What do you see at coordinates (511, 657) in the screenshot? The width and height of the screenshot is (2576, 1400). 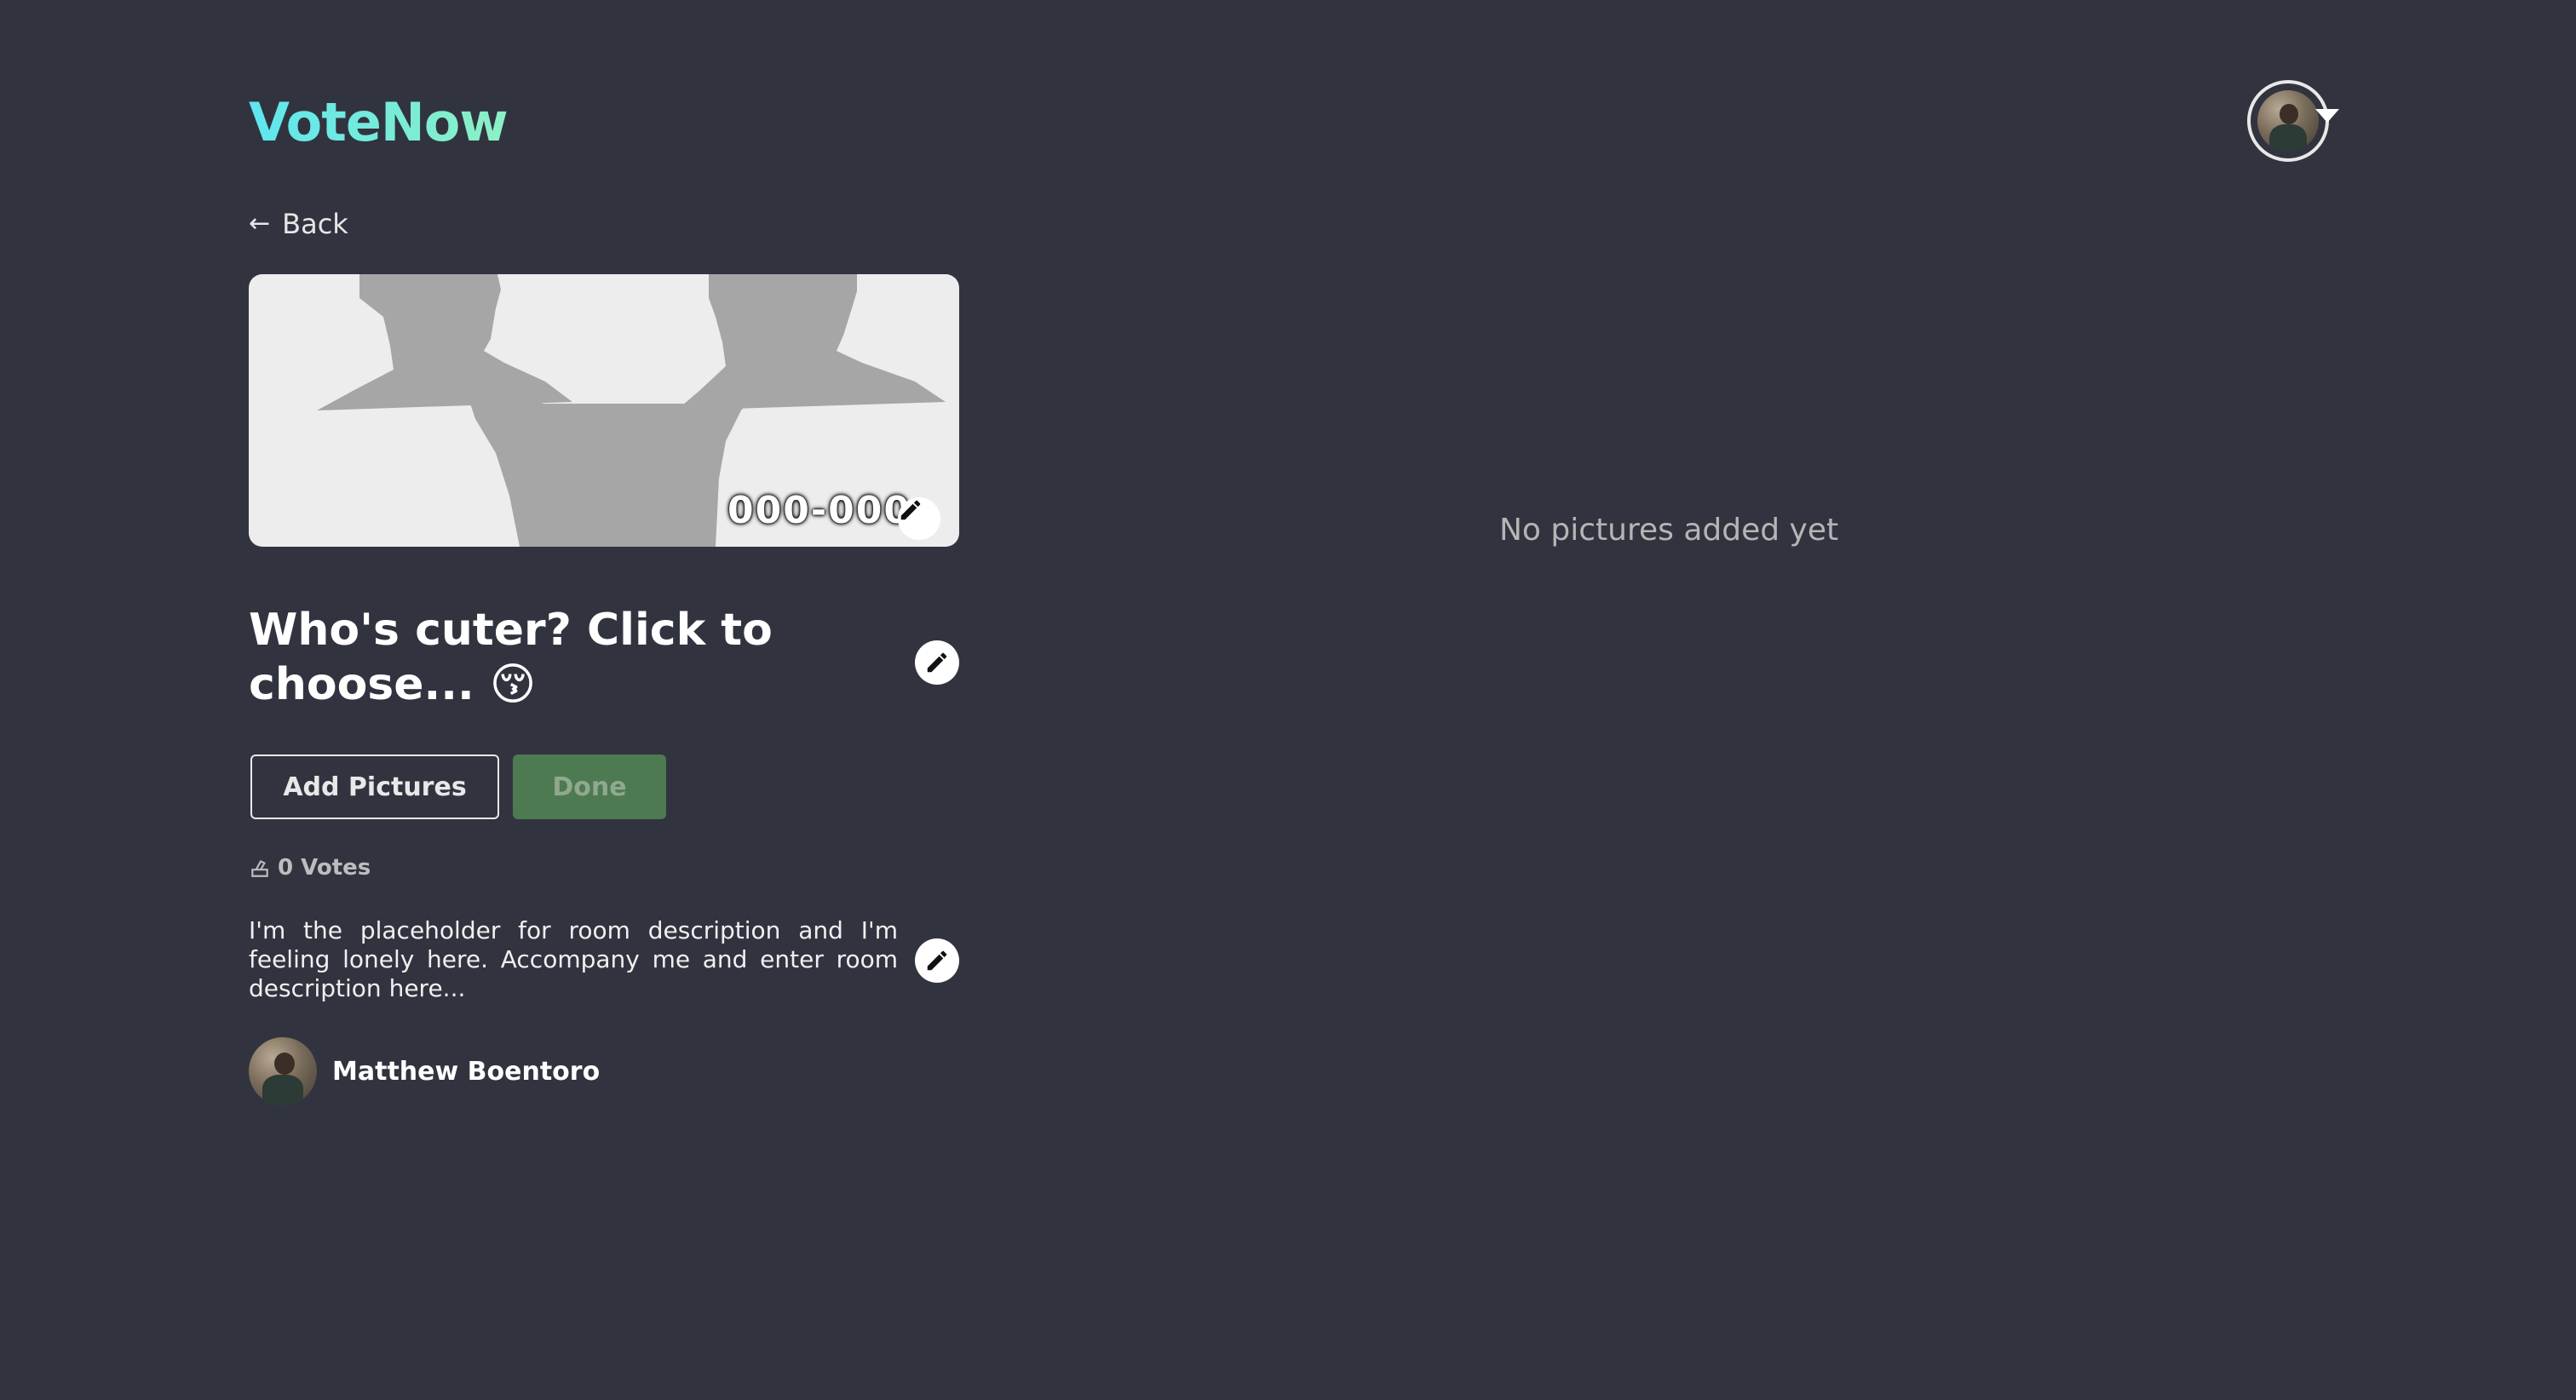 I see `room-title: Who's cuter? Click to choose... 😚` at bounding box center [511, 657].